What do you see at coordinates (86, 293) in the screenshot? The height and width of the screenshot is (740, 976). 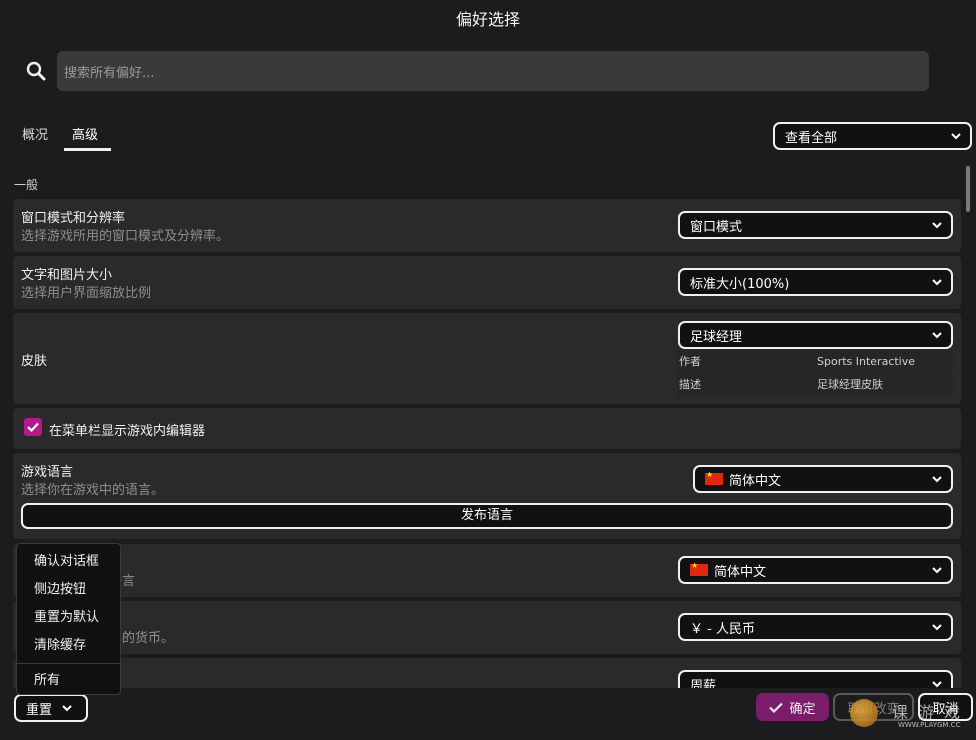 I see `text-size-desc: 选择用户界面缩放比例` at bounding box center [86, 293].